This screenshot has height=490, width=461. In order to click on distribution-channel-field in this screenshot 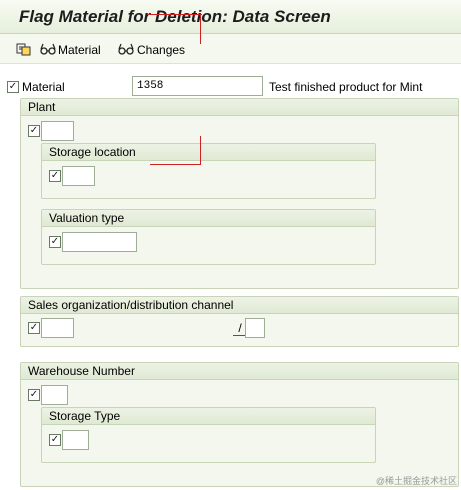, I will do `click(255, 328)`.